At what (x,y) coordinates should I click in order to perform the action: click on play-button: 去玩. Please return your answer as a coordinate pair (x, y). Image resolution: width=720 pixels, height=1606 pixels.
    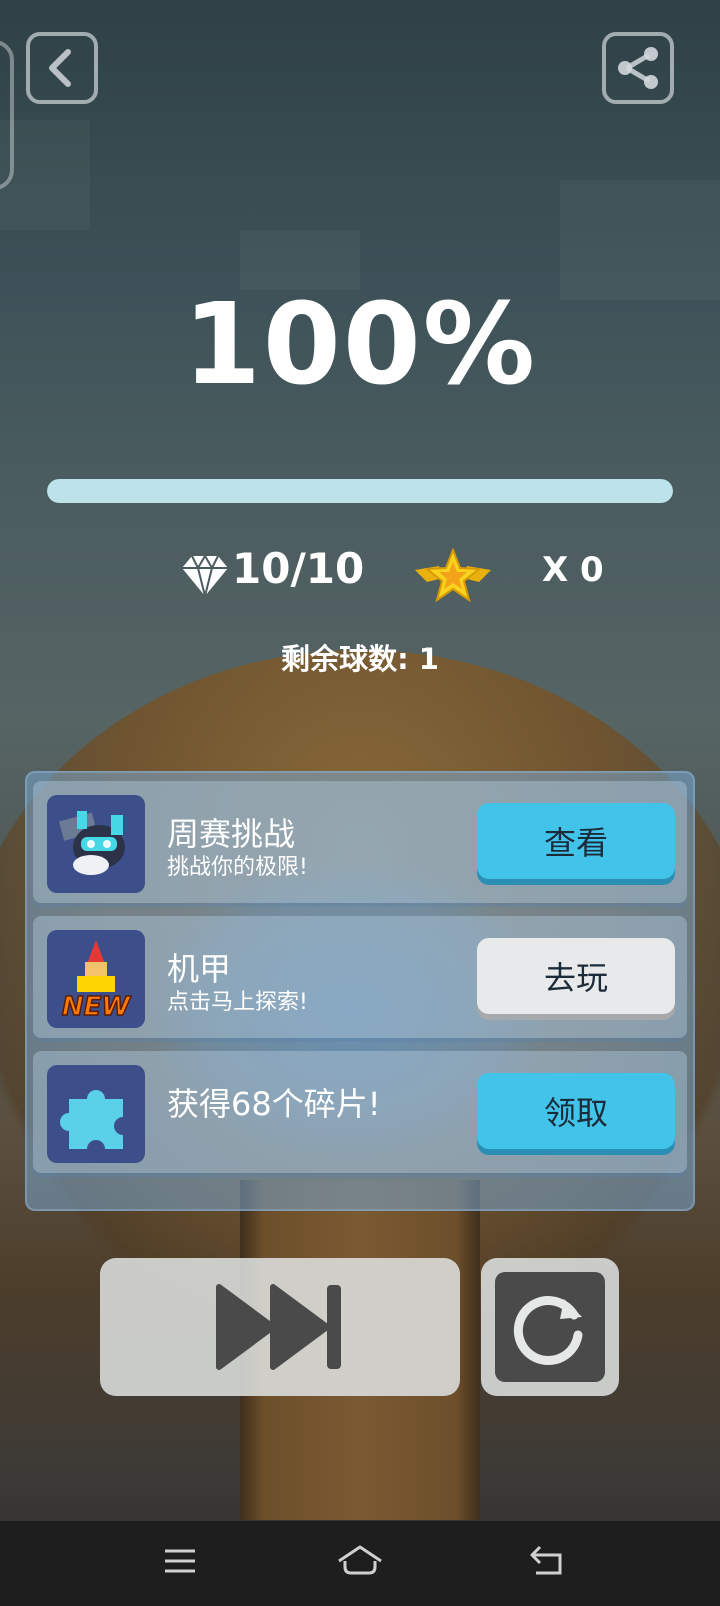
    Looking at the image, I should click on (576, 976).